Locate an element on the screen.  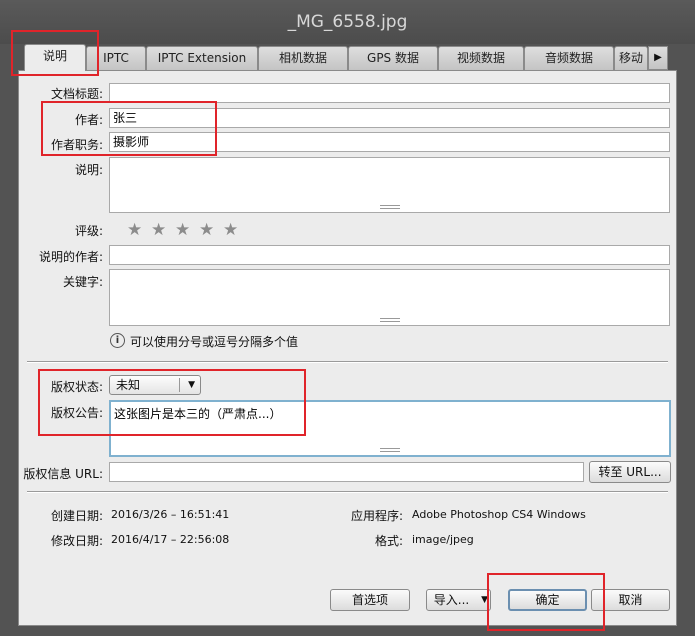
import-button: 导入... ▼ is located at coordinates (458, 600).